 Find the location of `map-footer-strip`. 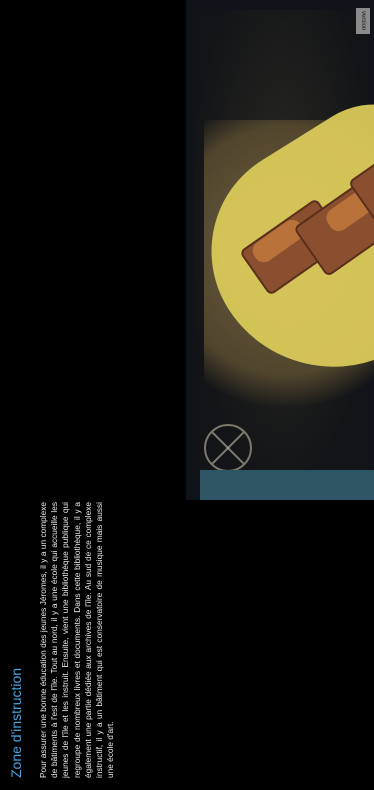

map-footer-strip is located at coordinates (287, 485).